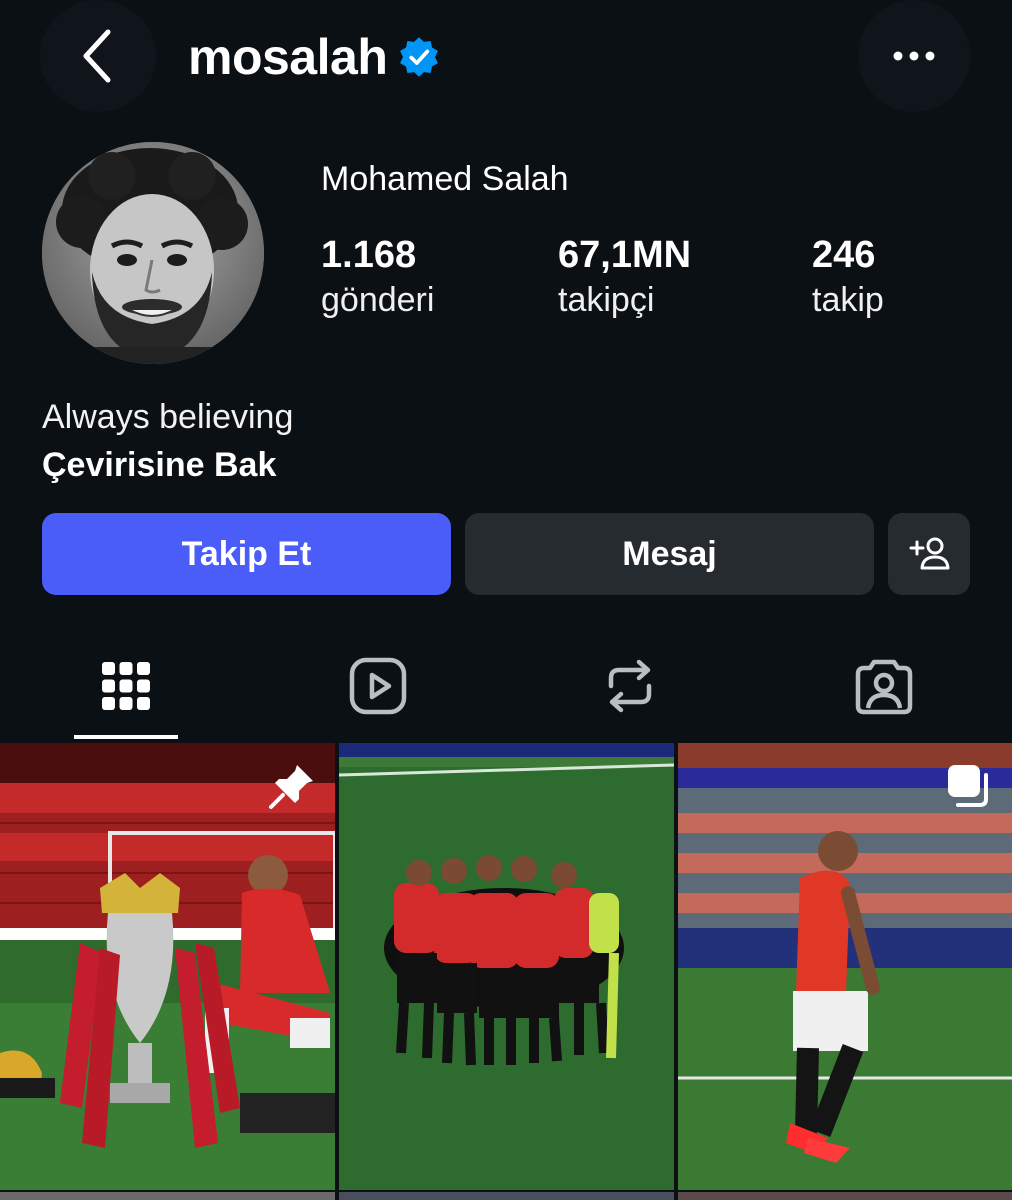 The width and height of the screenshot is (1012, 1200). I want to click on followers-count: 67,1MN, so click(625, 255).